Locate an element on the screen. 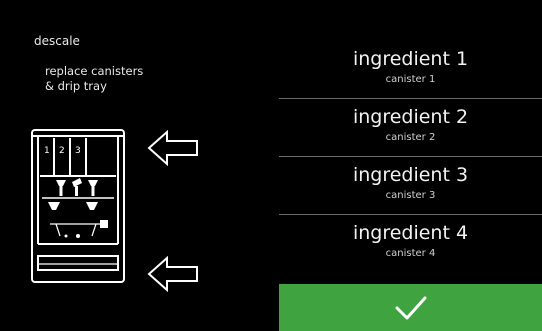  confirm-button is located at coordinates (410, 307).